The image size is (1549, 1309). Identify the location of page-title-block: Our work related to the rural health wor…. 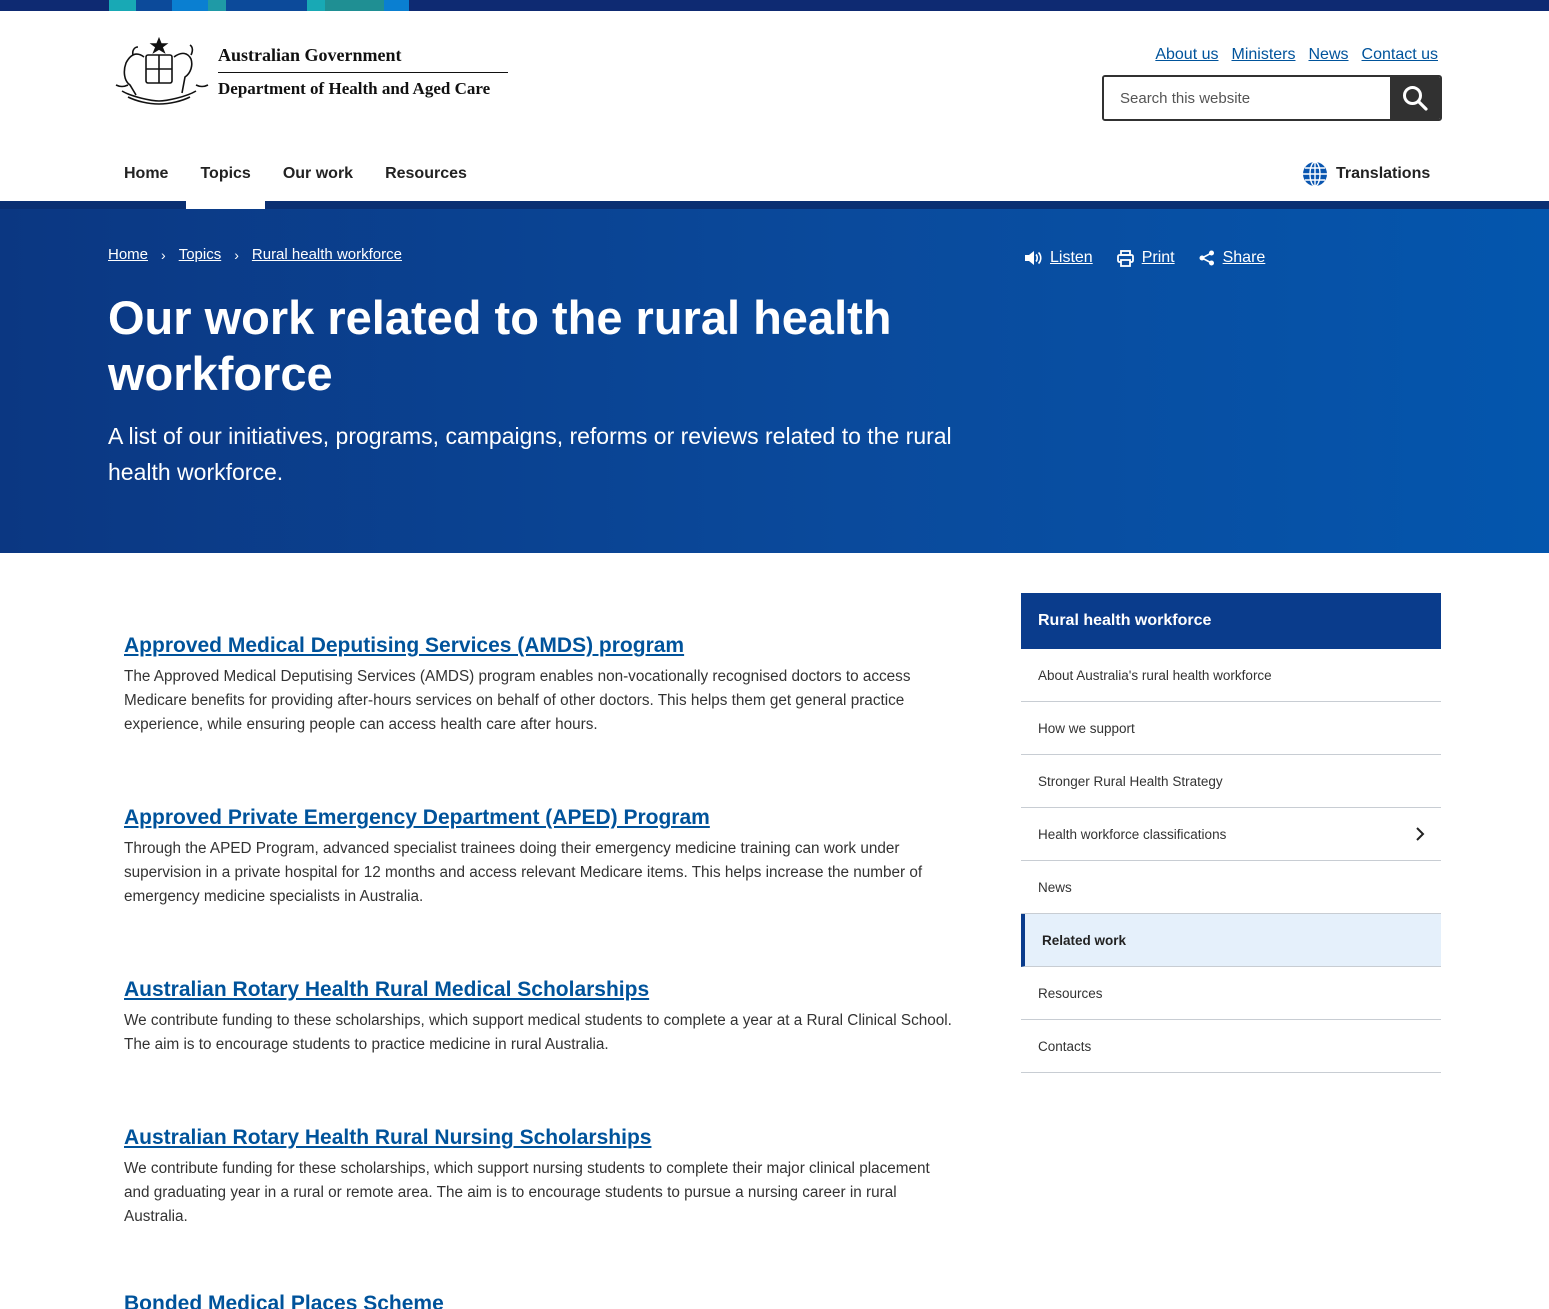
(538, 346).